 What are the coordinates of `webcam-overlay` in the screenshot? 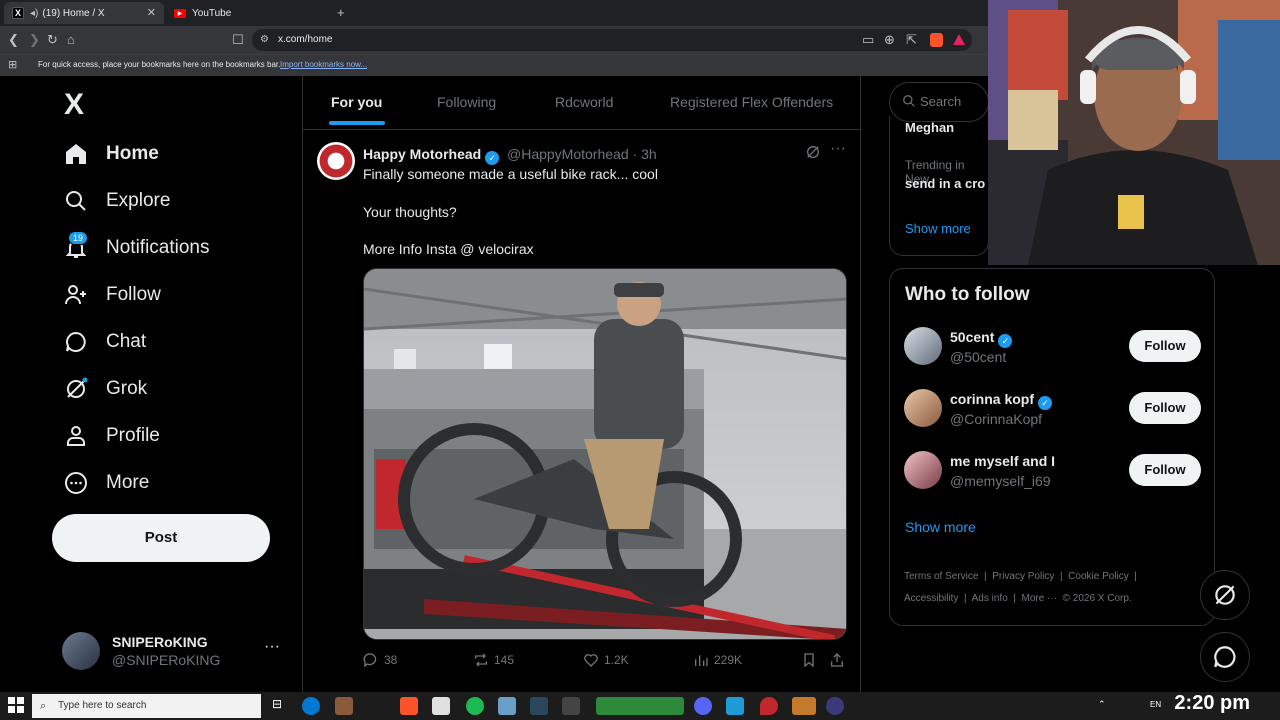 It's located at (1134, 132).